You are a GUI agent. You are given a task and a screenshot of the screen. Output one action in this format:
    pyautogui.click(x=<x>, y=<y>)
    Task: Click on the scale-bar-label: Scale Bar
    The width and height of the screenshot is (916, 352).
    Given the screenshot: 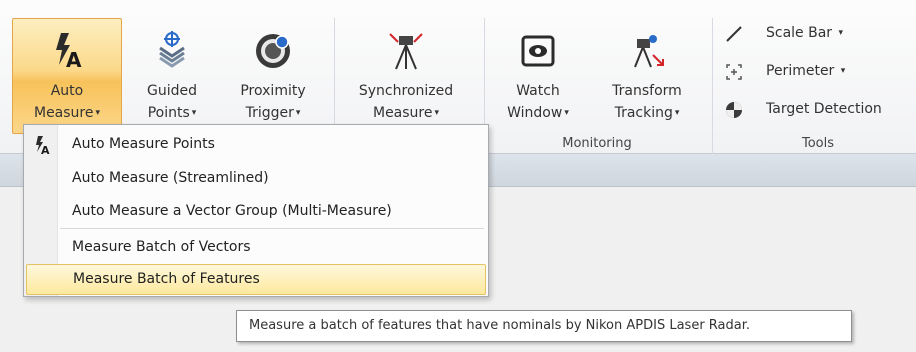 What is the action you would take?
    pyautogui.click(x=799, y=33)
    